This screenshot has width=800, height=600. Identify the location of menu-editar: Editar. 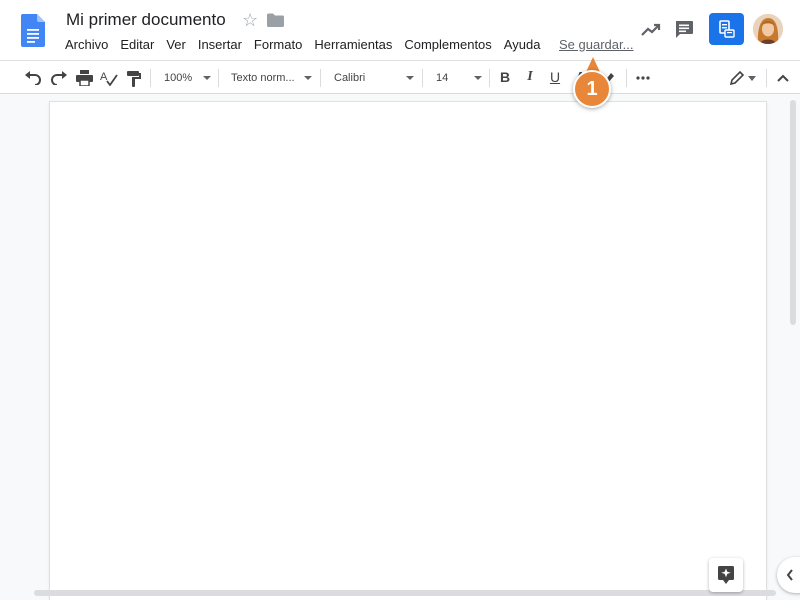
(137, 45).